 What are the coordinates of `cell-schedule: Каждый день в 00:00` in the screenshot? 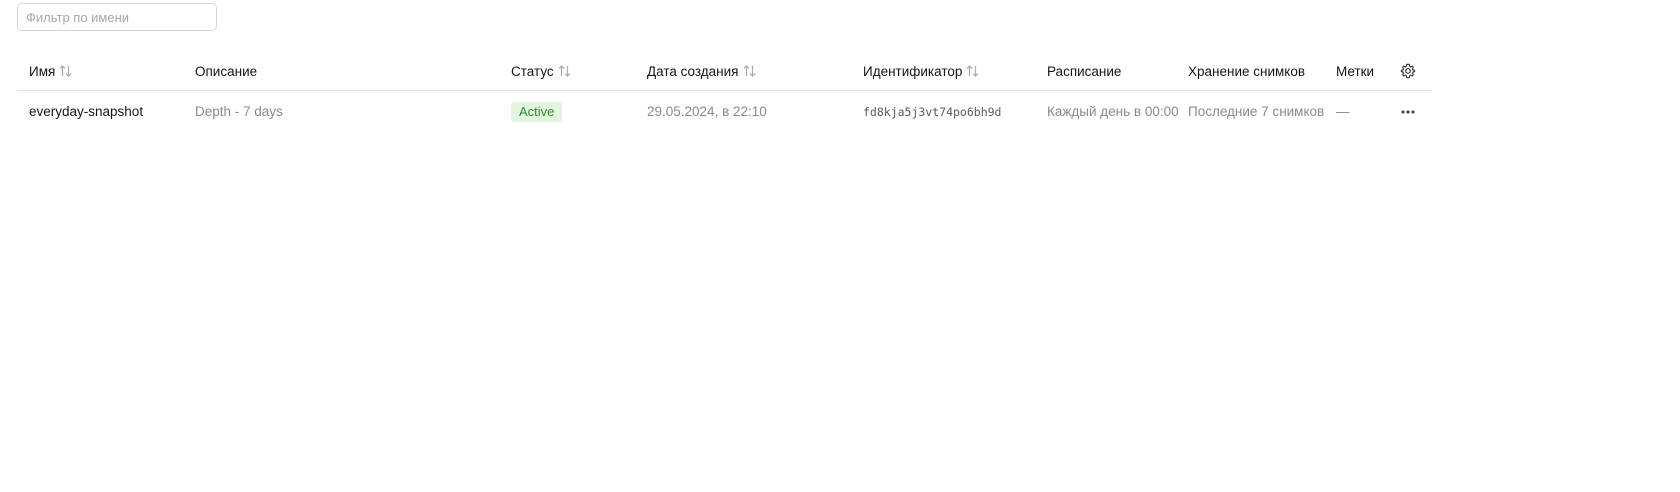 It's located at (1113, 111).